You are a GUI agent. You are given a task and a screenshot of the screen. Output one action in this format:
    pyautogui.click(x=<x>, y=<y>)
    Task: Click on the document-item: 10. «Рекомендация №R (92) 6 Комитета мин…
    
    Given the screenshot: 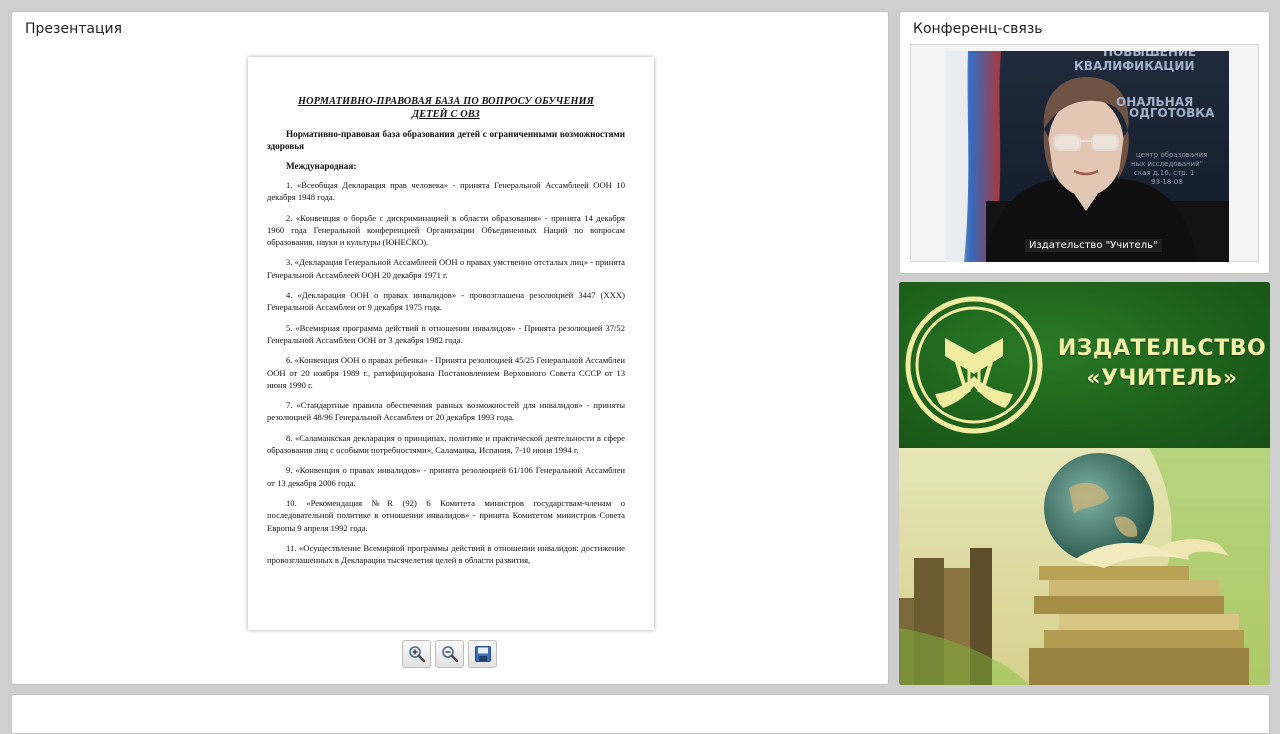 What is the action you would take?
    pyautogui.click(x=446, y=515)
    